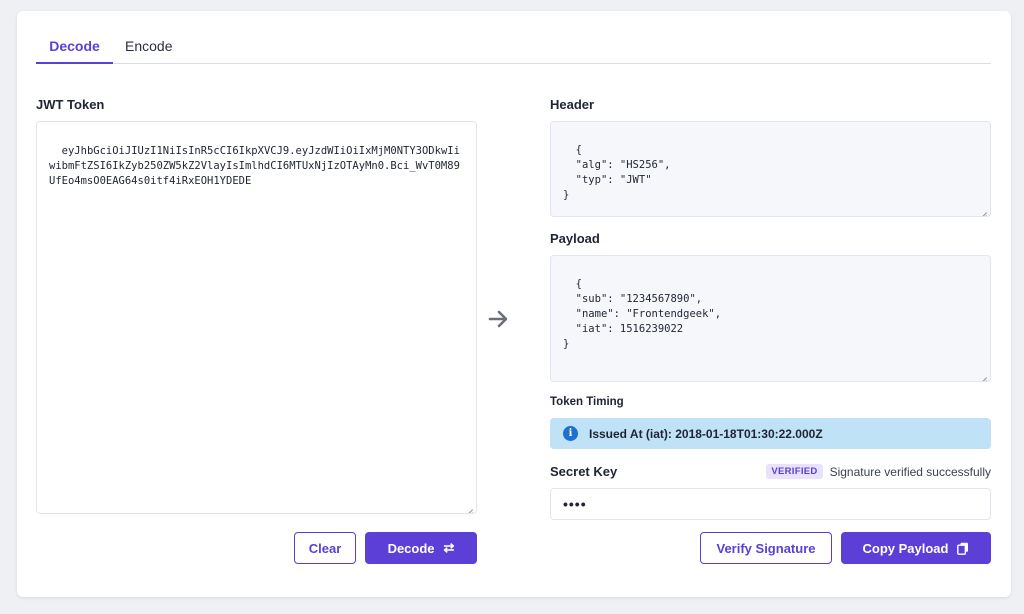 Image resolution: width=1024 pixels, height=614 pixels. What do you see at coordinates (411, 548) in the screenshot?
I see `decode-button-label: Decode` at bounding box center [411, 548].